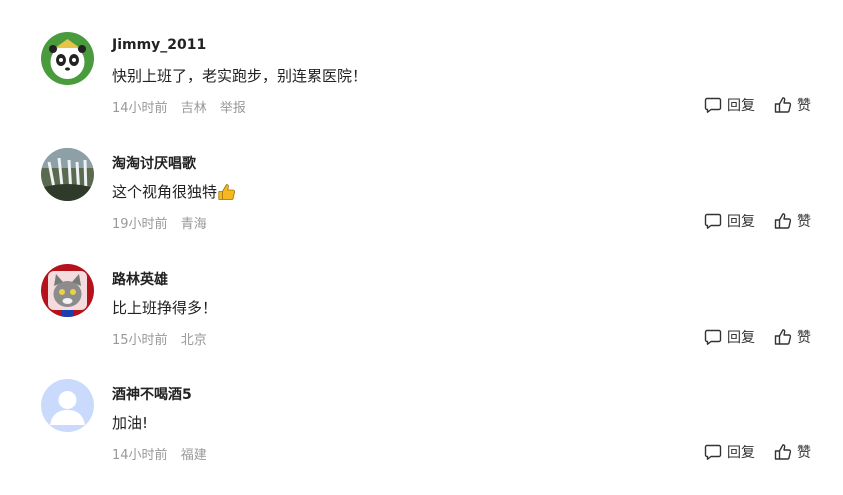 This screenshot has height=495, width=843. I want to click on username: 路林英雄, so click(140, 279).